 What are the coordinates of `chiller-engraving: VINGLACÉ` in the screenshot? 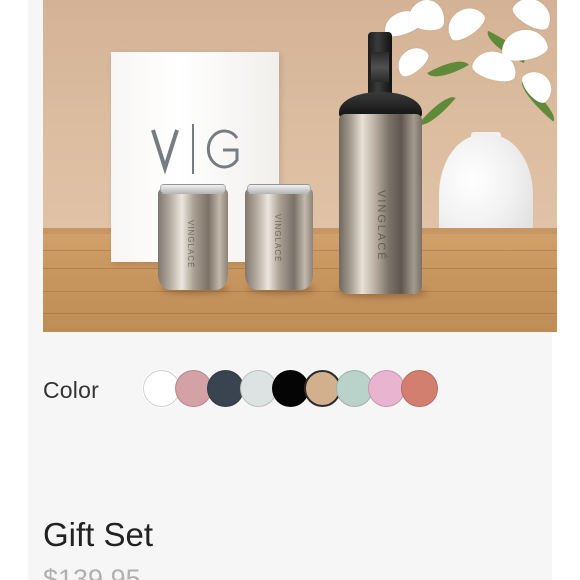 It's located at (381, 226).